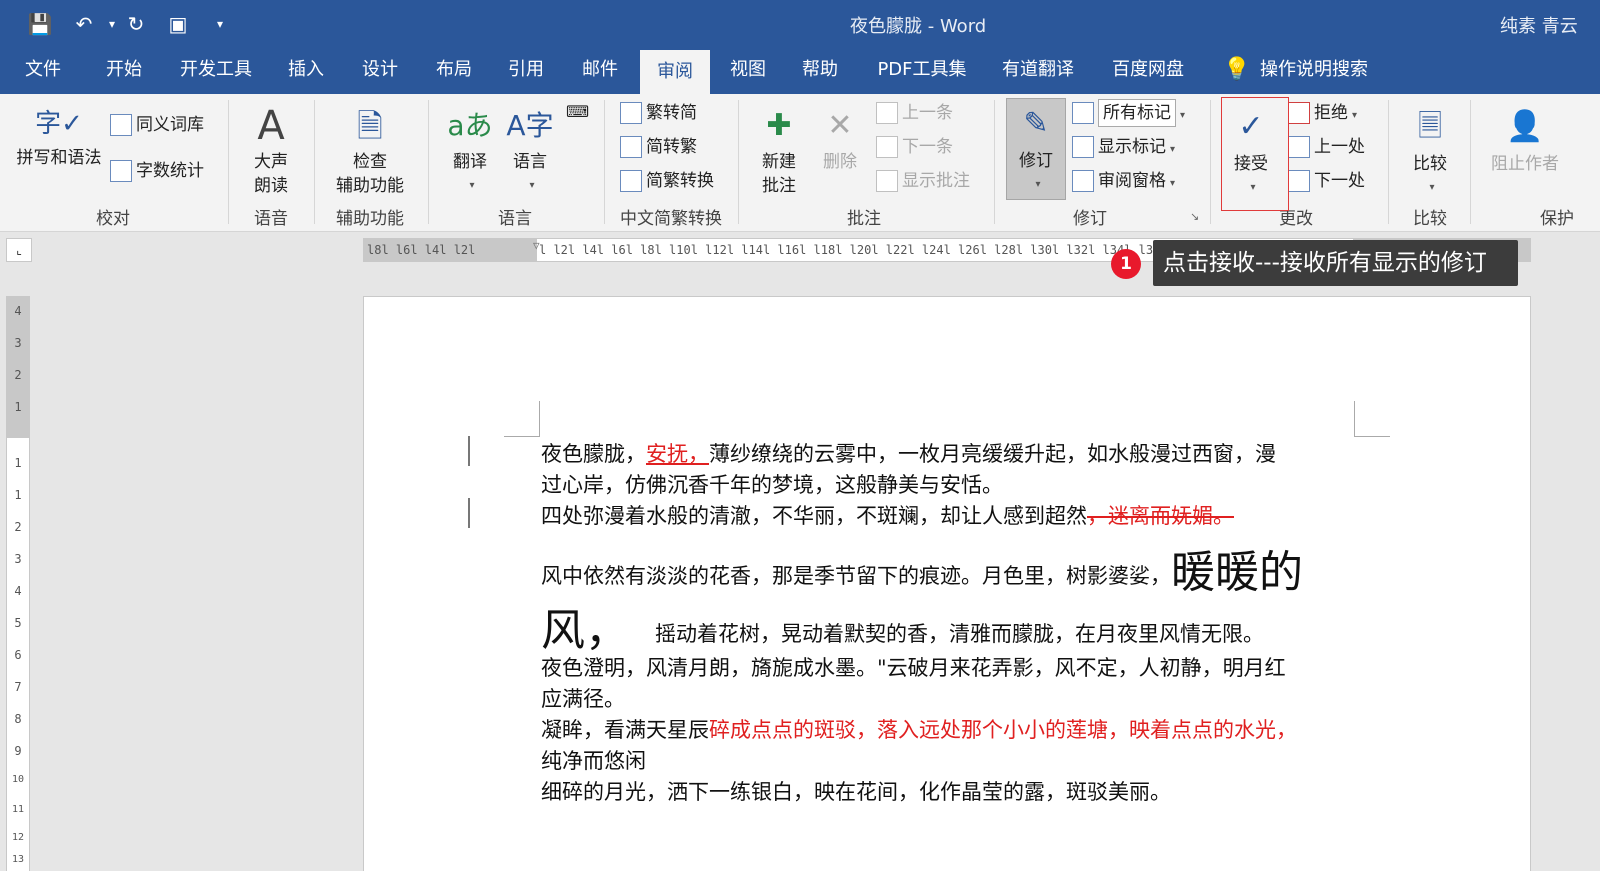 The width and height of the screenshot is (1600, 871). I want to click on show-comments-button: 显示批注, so click(923, 181).